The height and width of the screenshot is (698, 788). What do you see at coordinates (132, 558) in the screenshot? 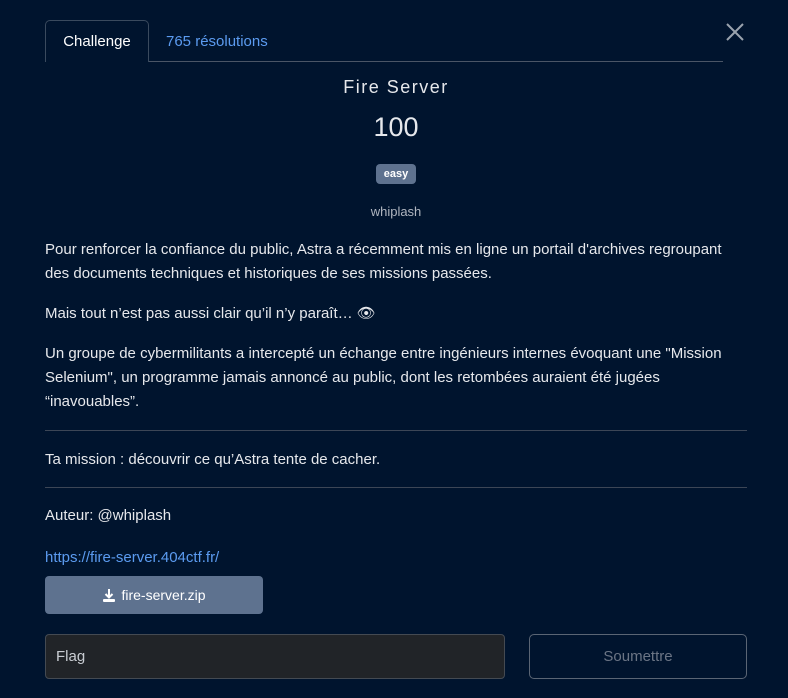
I see `challenge-link: https://fire-server.404ctf.fr/` at bounding box center [132, 558].